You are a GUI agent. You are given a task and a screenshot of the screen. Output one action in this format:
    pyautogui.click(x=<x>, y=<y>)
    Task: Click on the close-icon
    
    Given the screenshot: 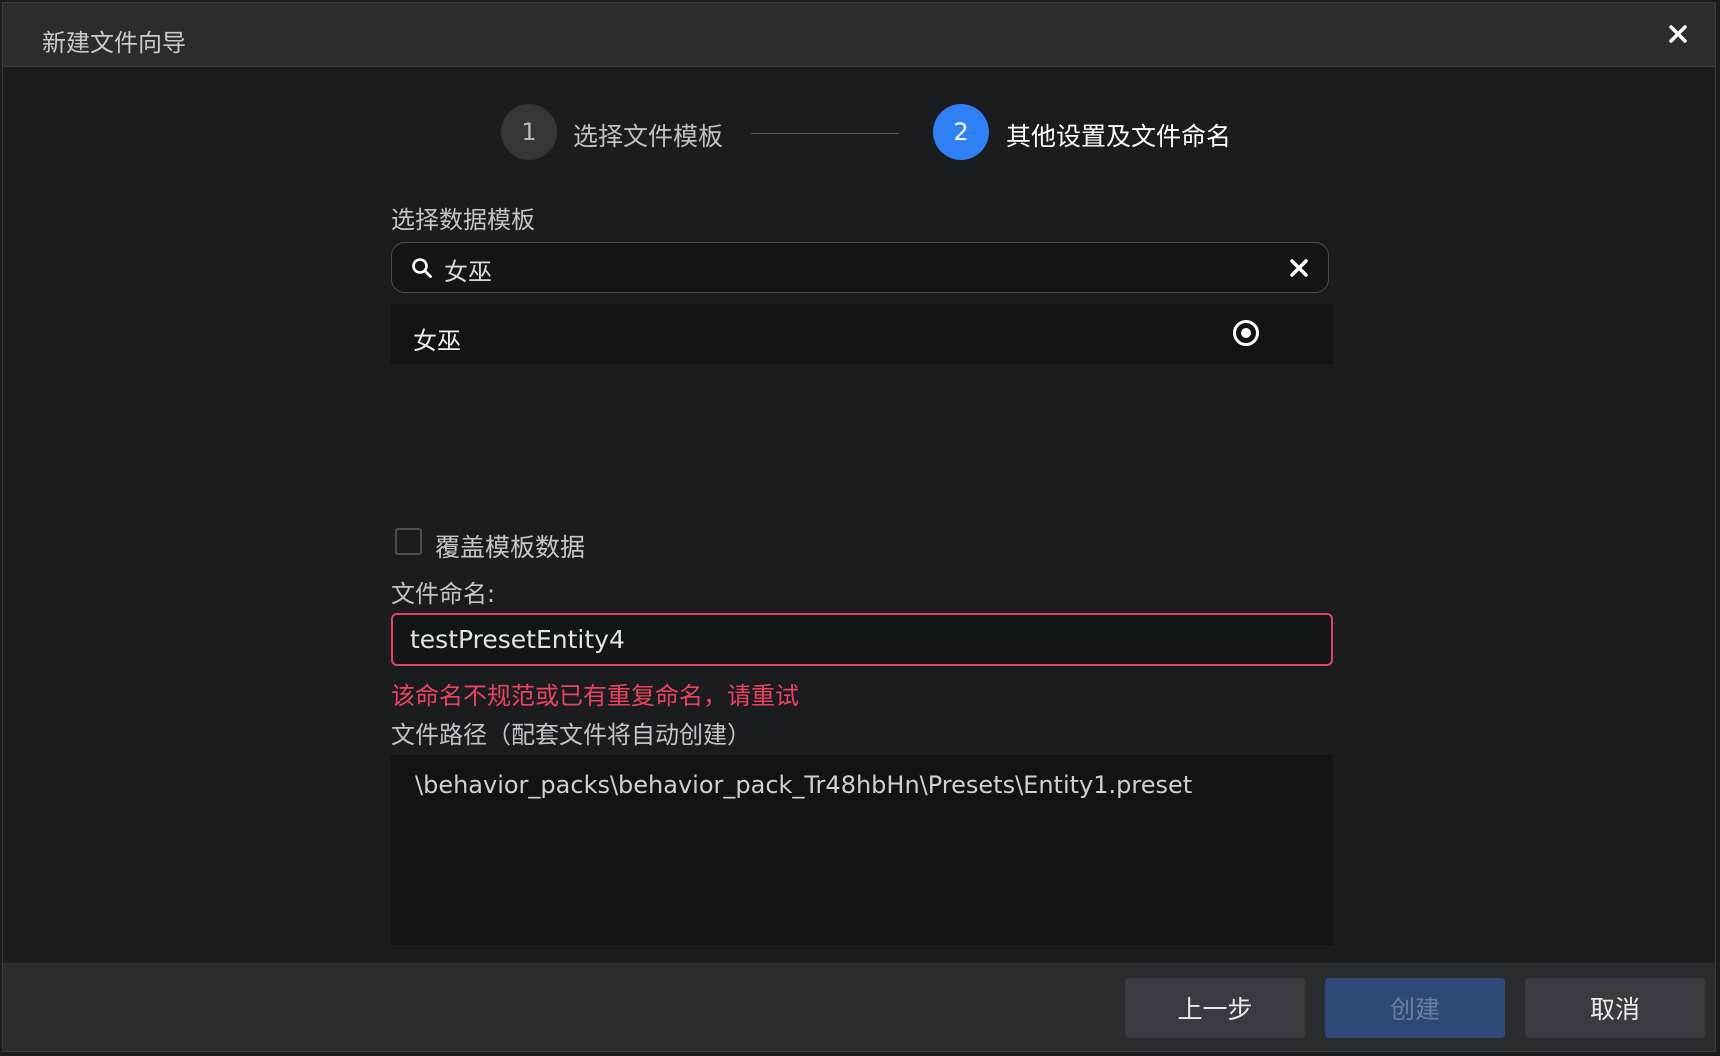 What is the action you would take?
    pyautogui.click(x=1678, y=34)
    